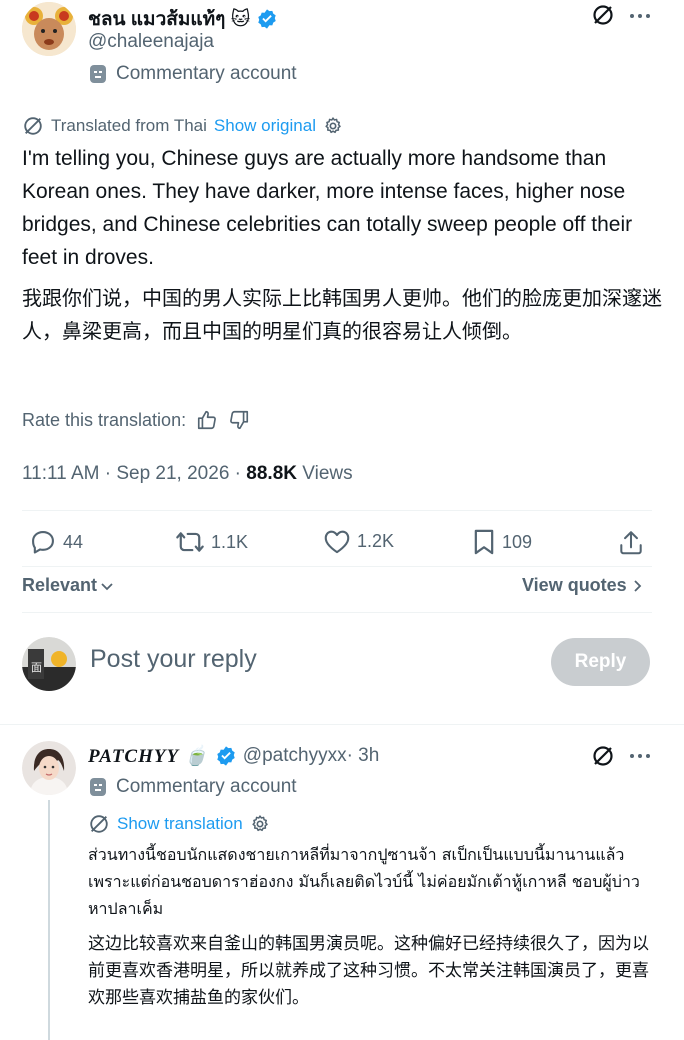  Describe the element at coordinates (239, 420) in the screenshot. I see `thumbs-down-icon` at that location.